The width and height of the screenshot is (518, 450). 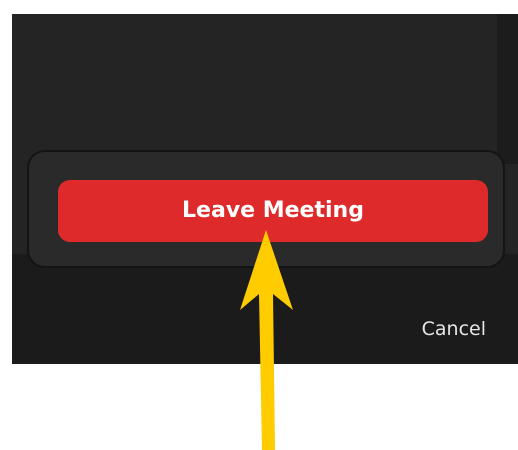 I want to click on arrow-up-icon, so click(x=266, y=340).